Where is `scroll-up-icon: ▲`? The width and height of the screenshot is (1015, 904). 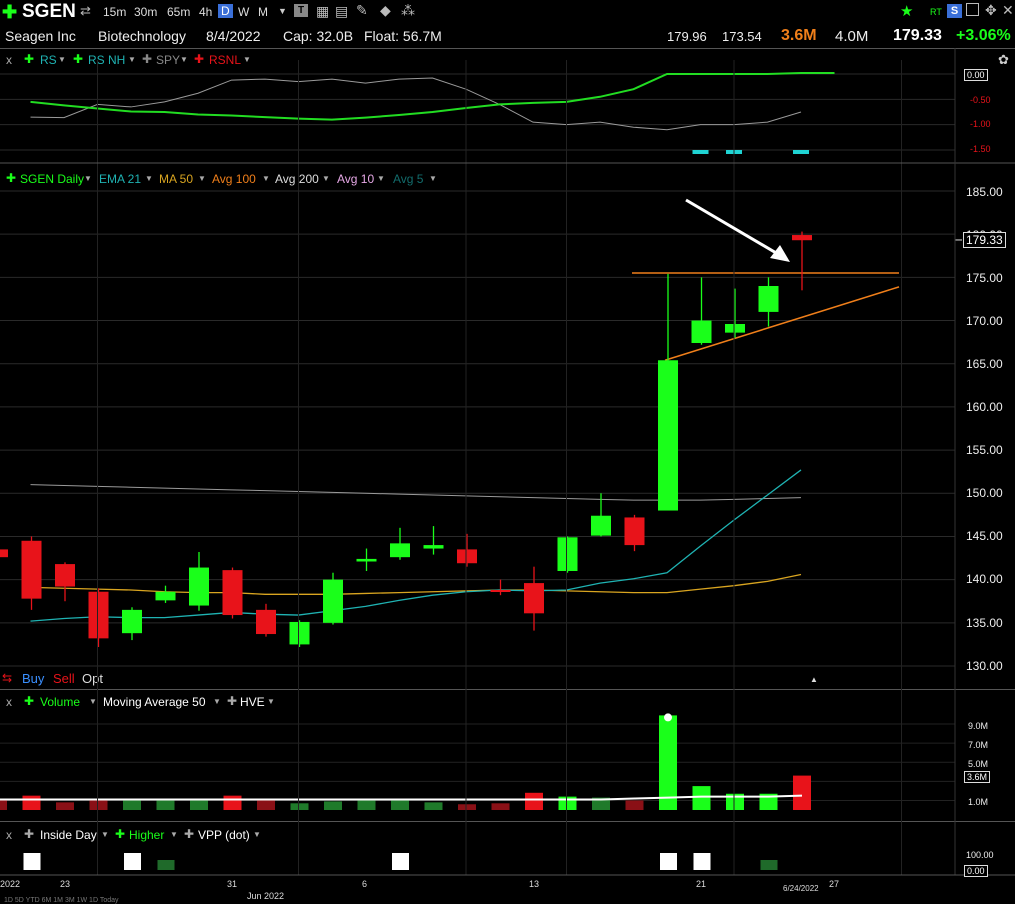 scroll-up-icon: ▲ is located at coordinates (814, 679).